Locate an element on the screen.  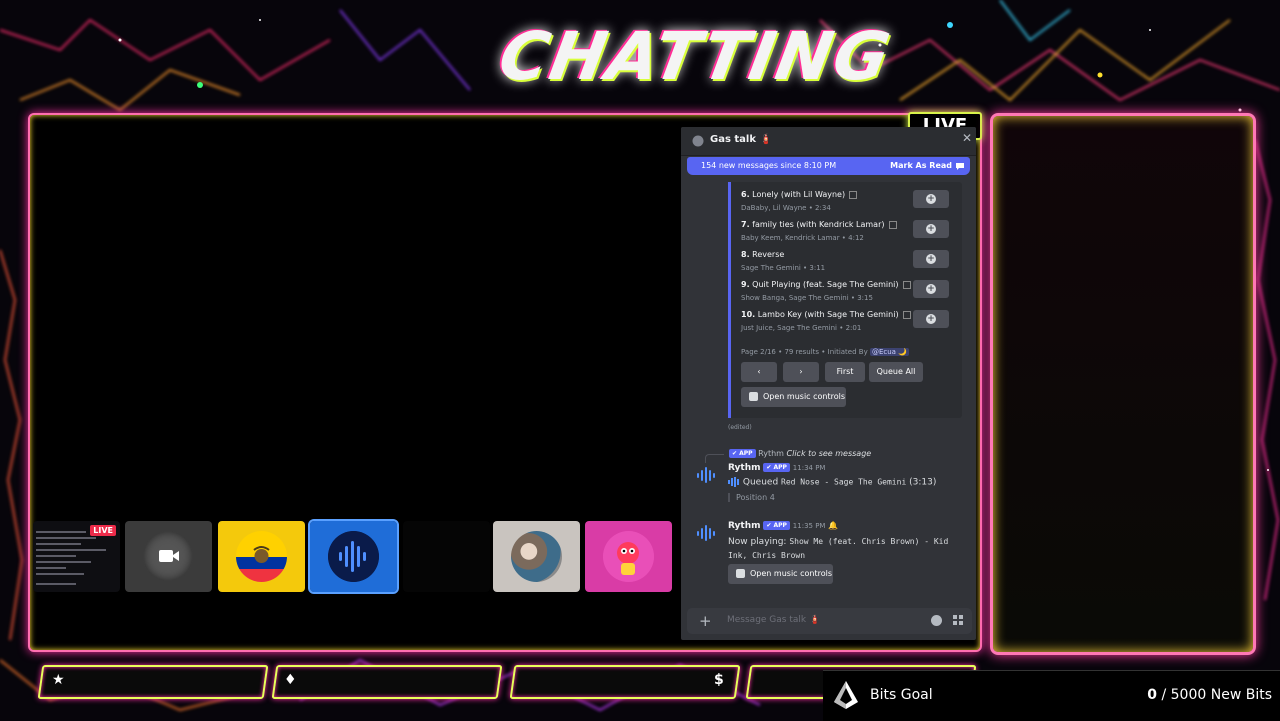
message-body: Queued Red Nose - Sage The Gemini (3:13) is located at coordinates (832, 482).